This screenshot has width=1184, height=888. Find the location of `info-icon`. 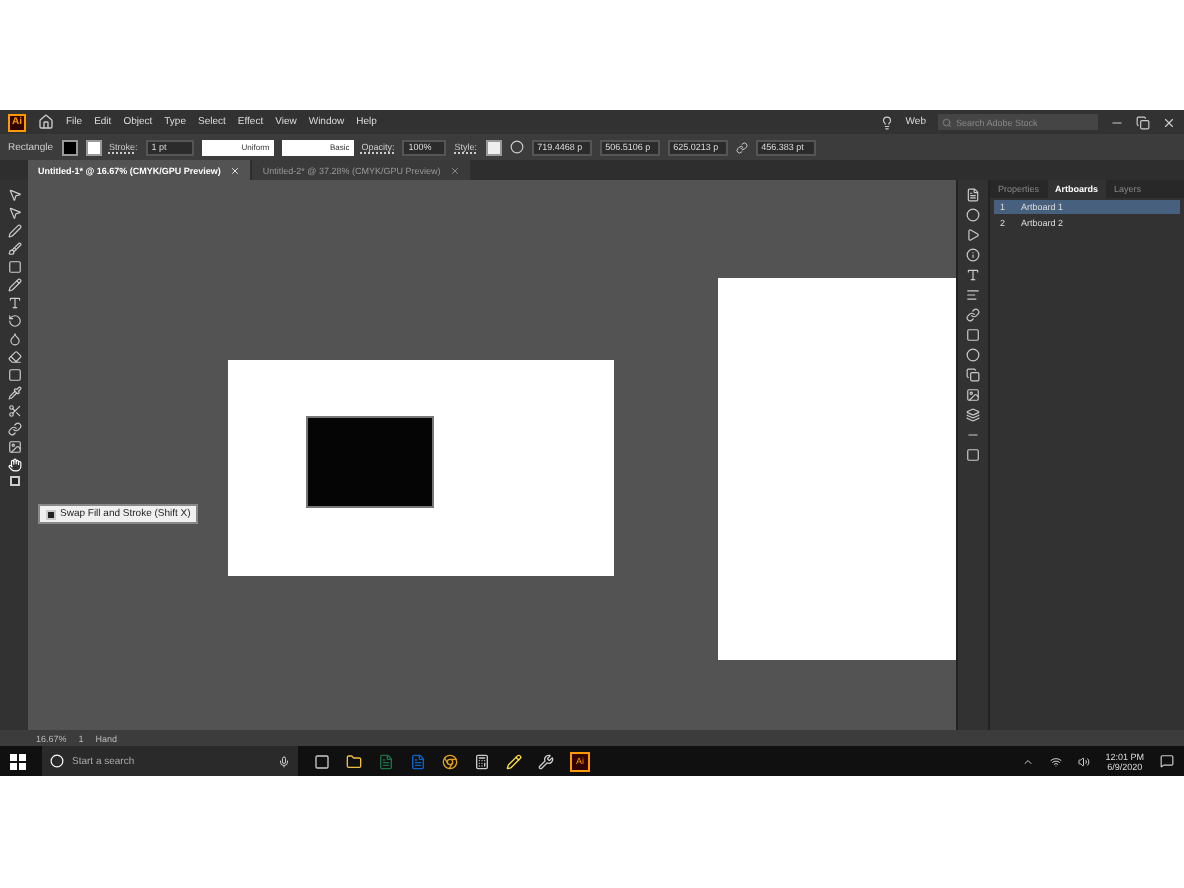

info-icon is located at coordinates (973, 255).